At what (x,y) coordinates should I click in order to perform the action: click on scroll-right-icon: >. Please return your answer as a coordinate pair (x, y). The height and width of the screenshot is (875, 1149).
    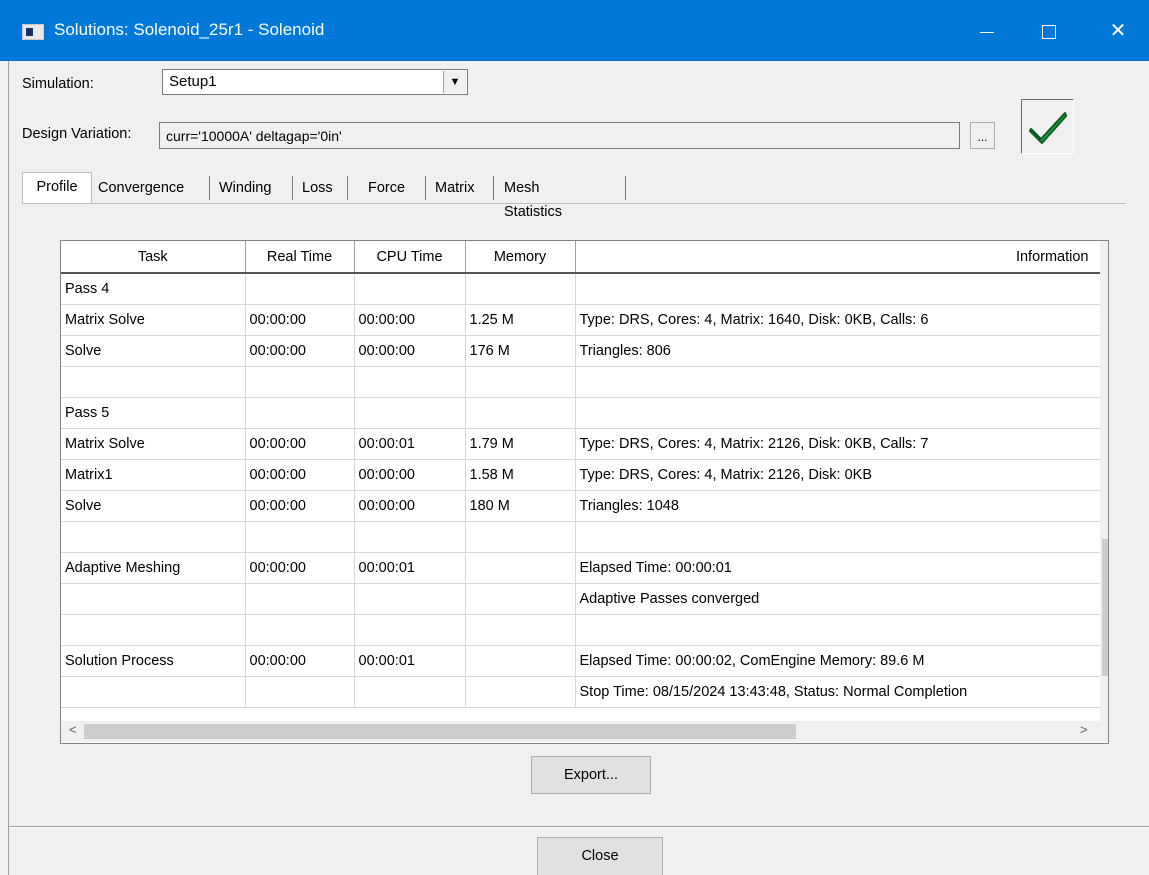
    Looking at the image, I should click on (1084, 729).